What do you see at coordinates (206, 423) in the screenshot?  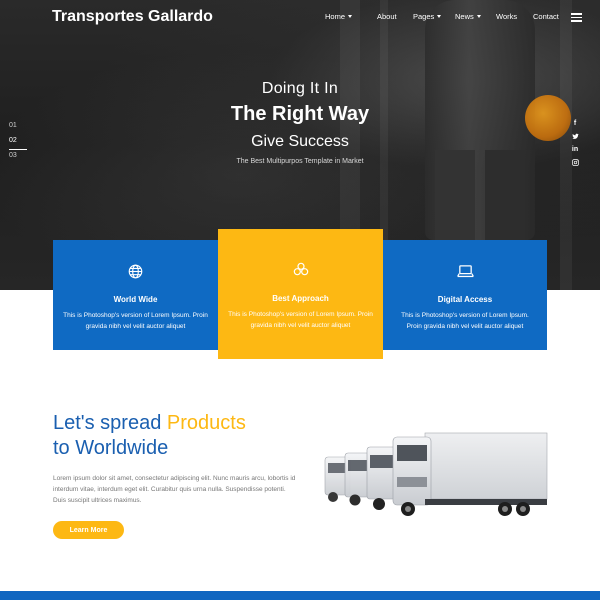 I see `heading-accent: Products` at bounding box center [206, 423].